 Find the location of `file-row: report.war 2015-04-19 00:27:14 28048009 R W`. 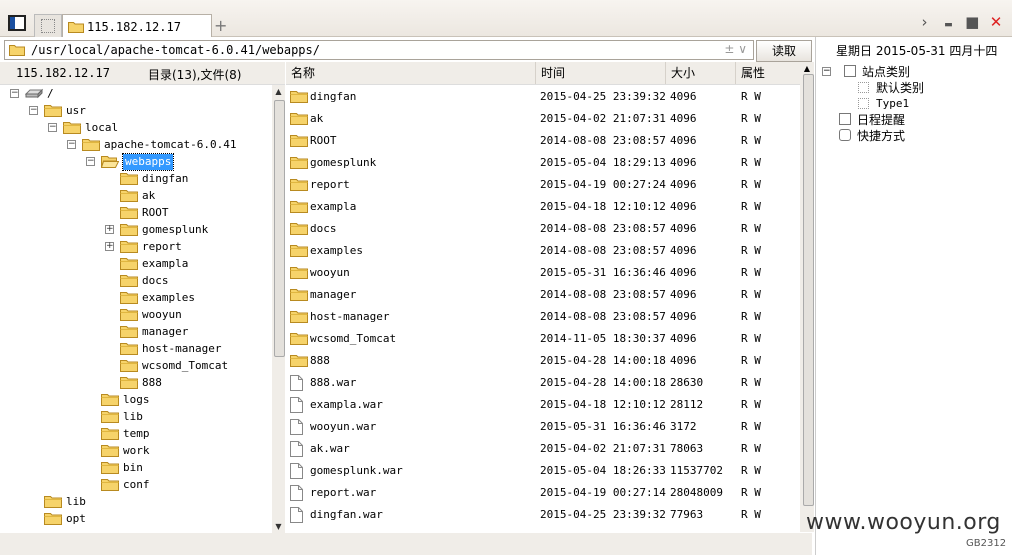

file-row: report.war 2015-04-19 00:27:14 28048009 R W is located at coordinates (543, 493).